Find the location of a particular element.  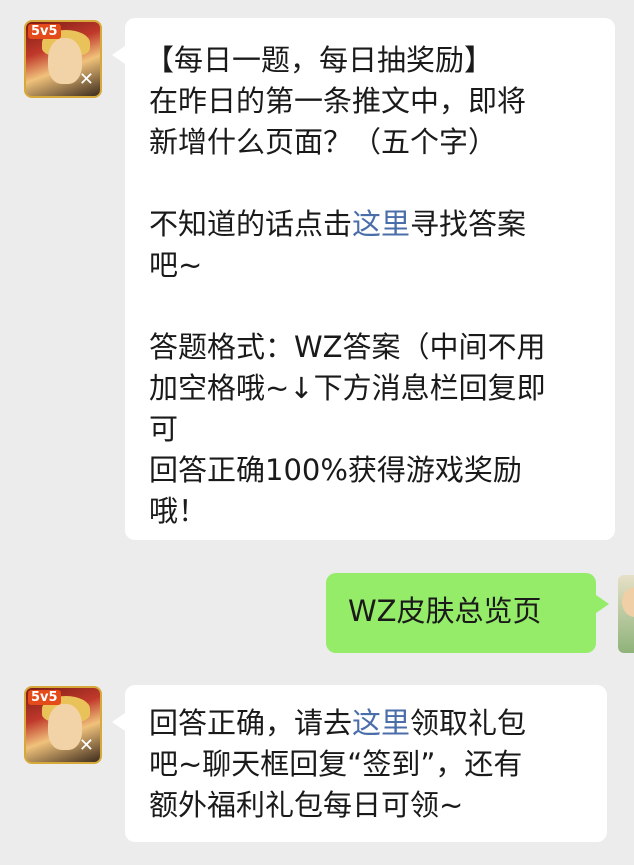

user-avatar is located at coordinates (626, 614).